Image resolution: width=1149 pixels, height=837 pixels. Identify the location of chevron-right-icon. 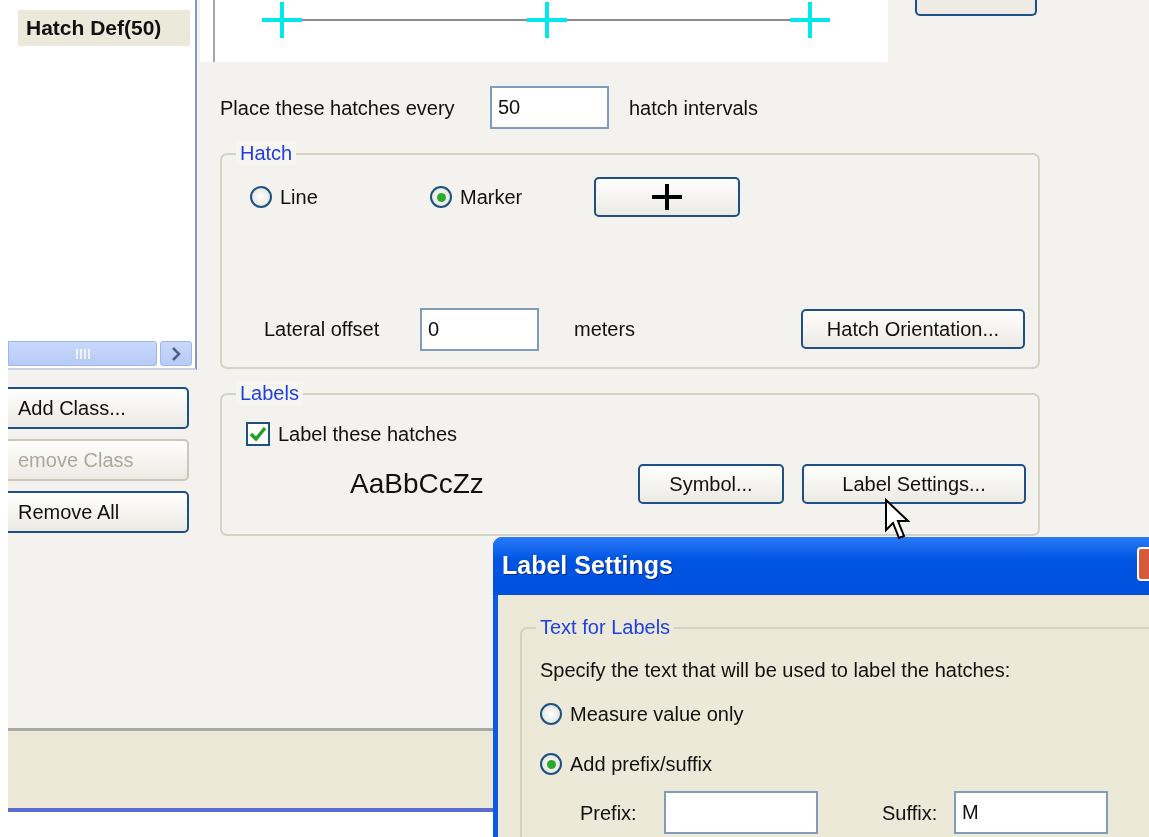
(176, 353).